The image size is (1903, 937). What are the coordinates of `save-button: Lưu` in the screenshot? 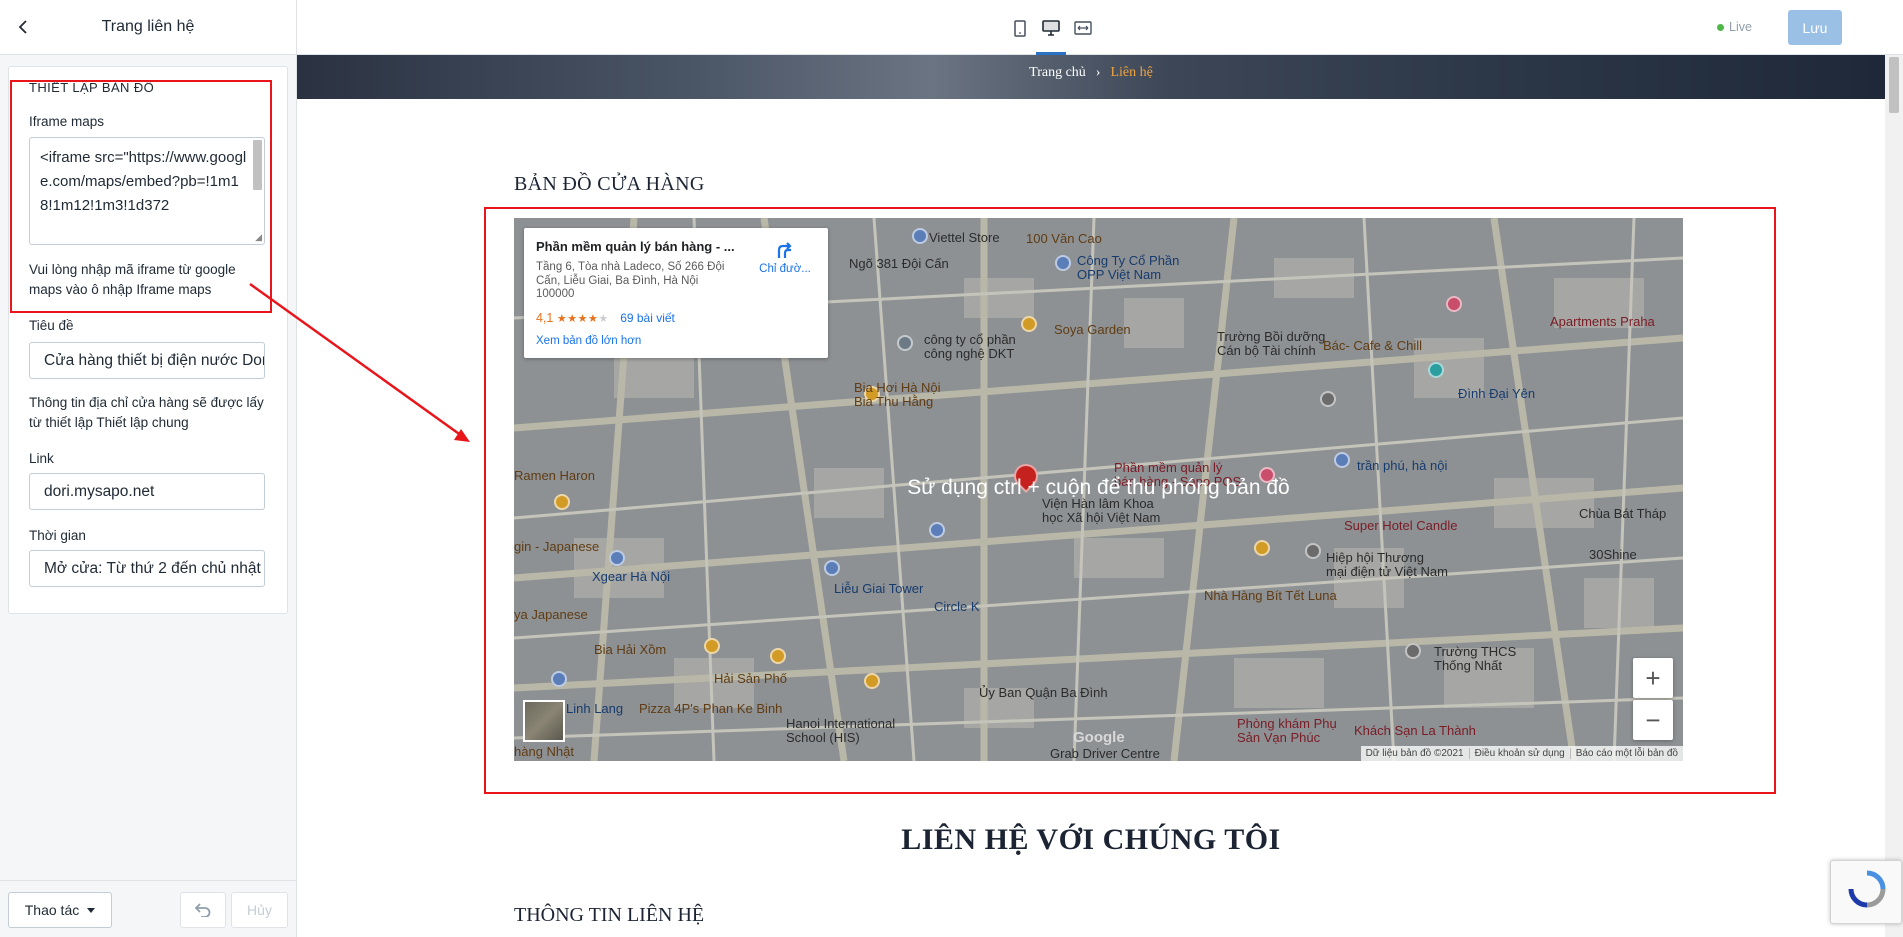 It's located at (1815, 27).